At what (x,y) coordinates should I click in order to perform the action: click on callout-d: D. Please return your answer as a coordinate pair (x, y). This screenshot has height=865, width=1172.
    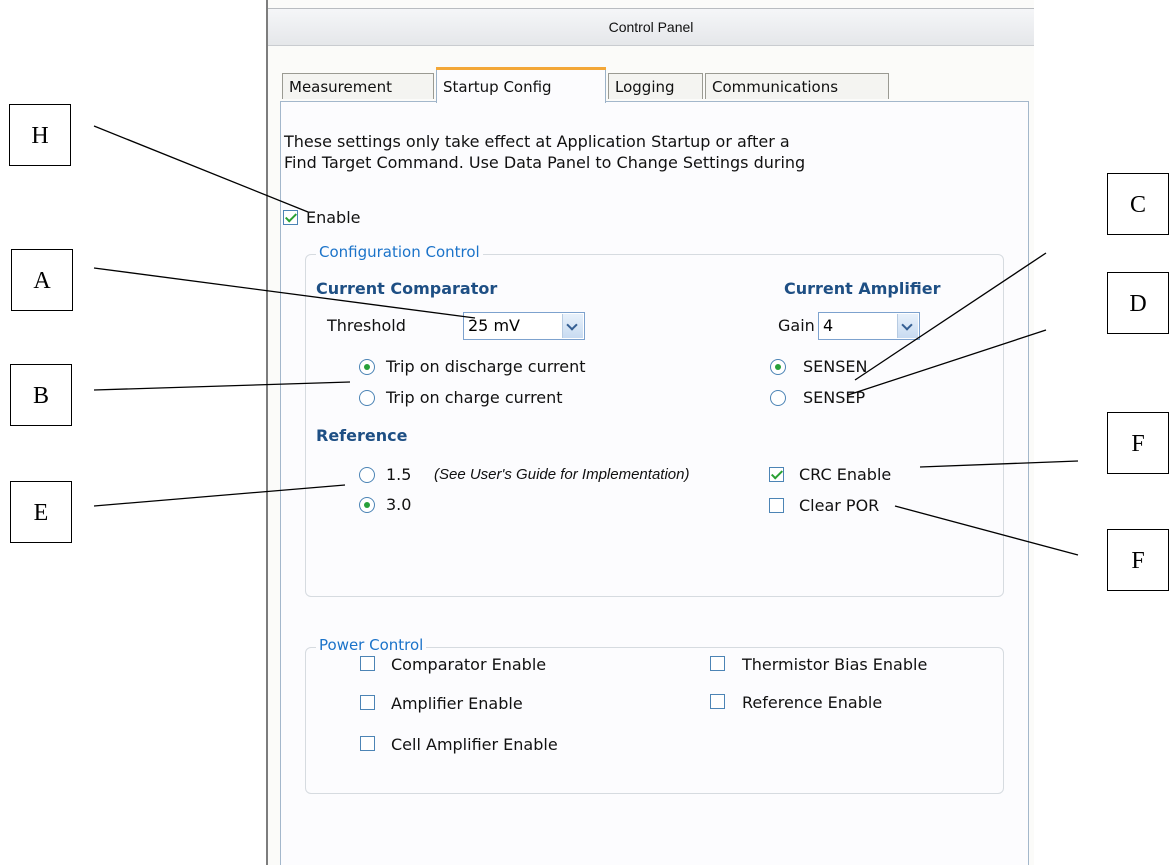
    Looking at the image, I should click on (1138, 303).